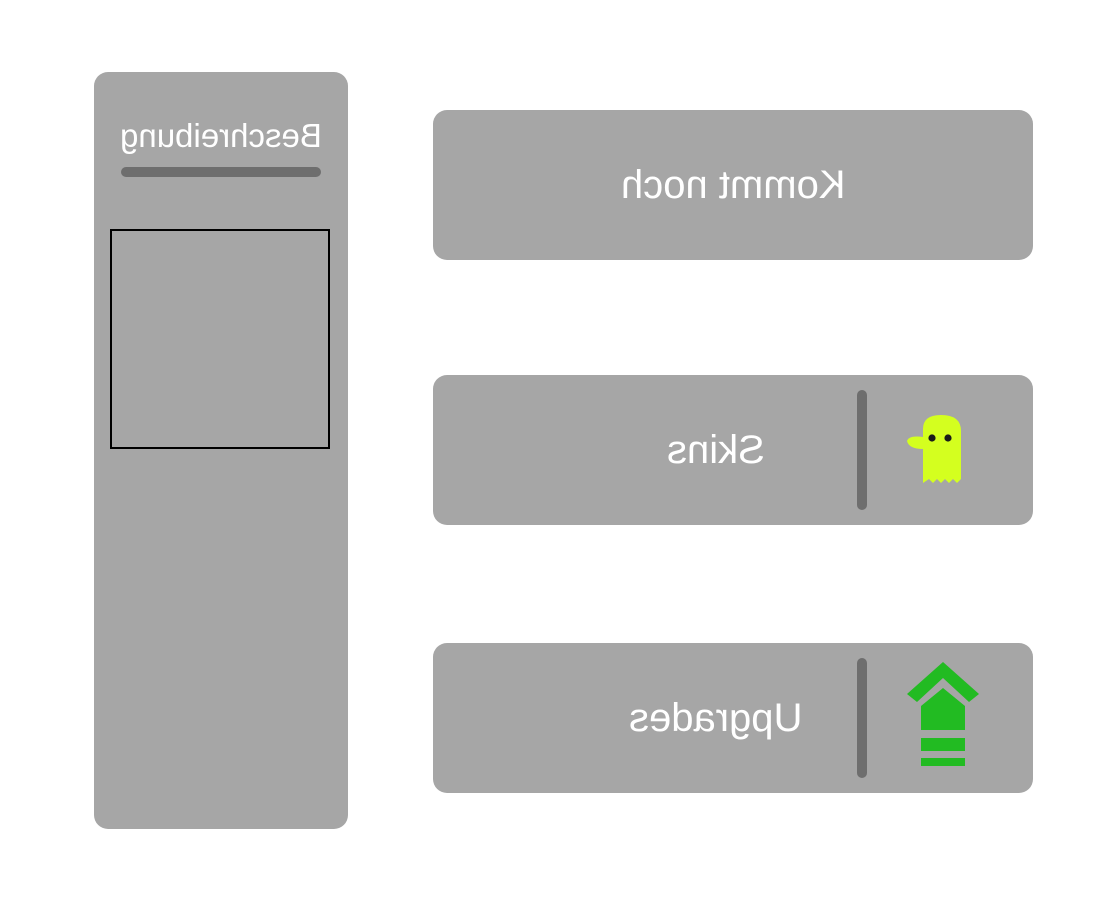 The image size is (1100, 900). Describe the element at coordinates (220, 339) in the screenshot. I see `description-preview-box` at that location.